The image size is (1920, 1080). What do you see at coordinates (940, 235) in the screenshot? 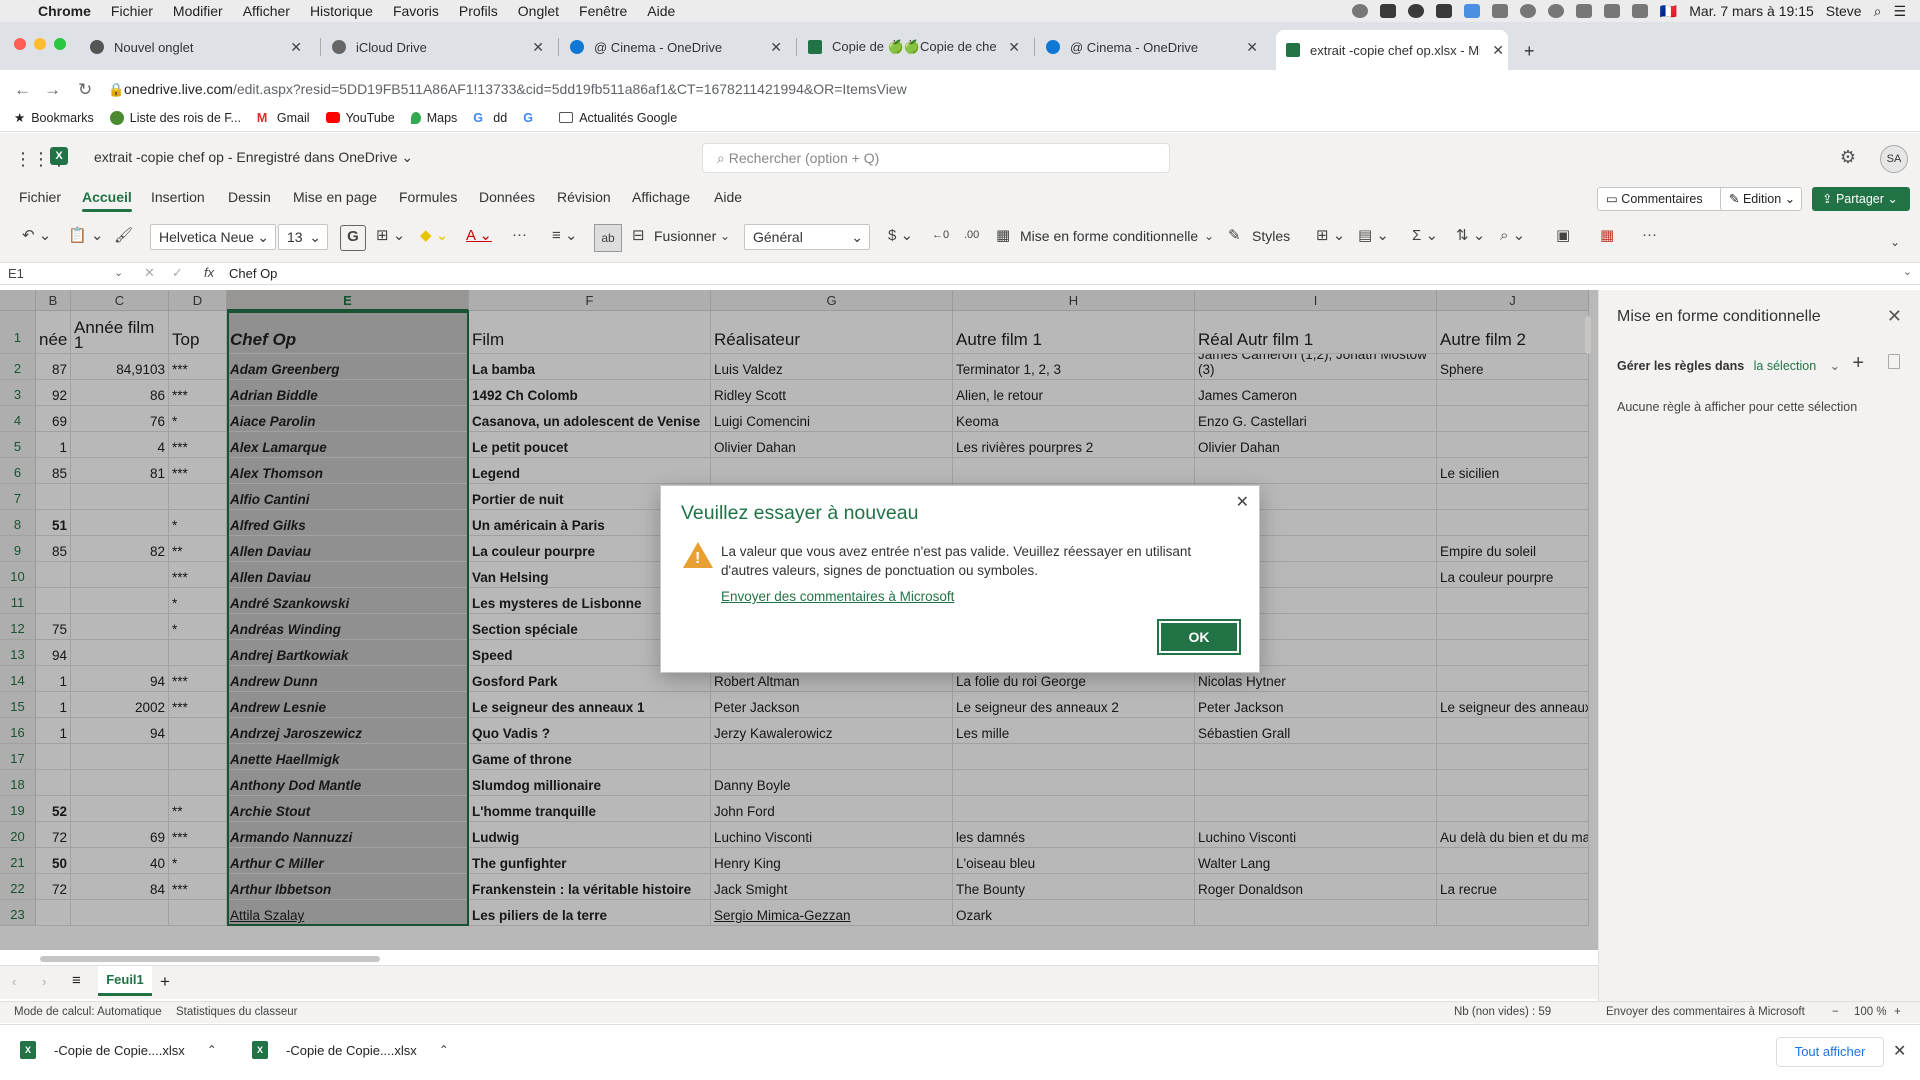
I see `decrease-decimal-icon: ←0` at bounding box center [940, 235].